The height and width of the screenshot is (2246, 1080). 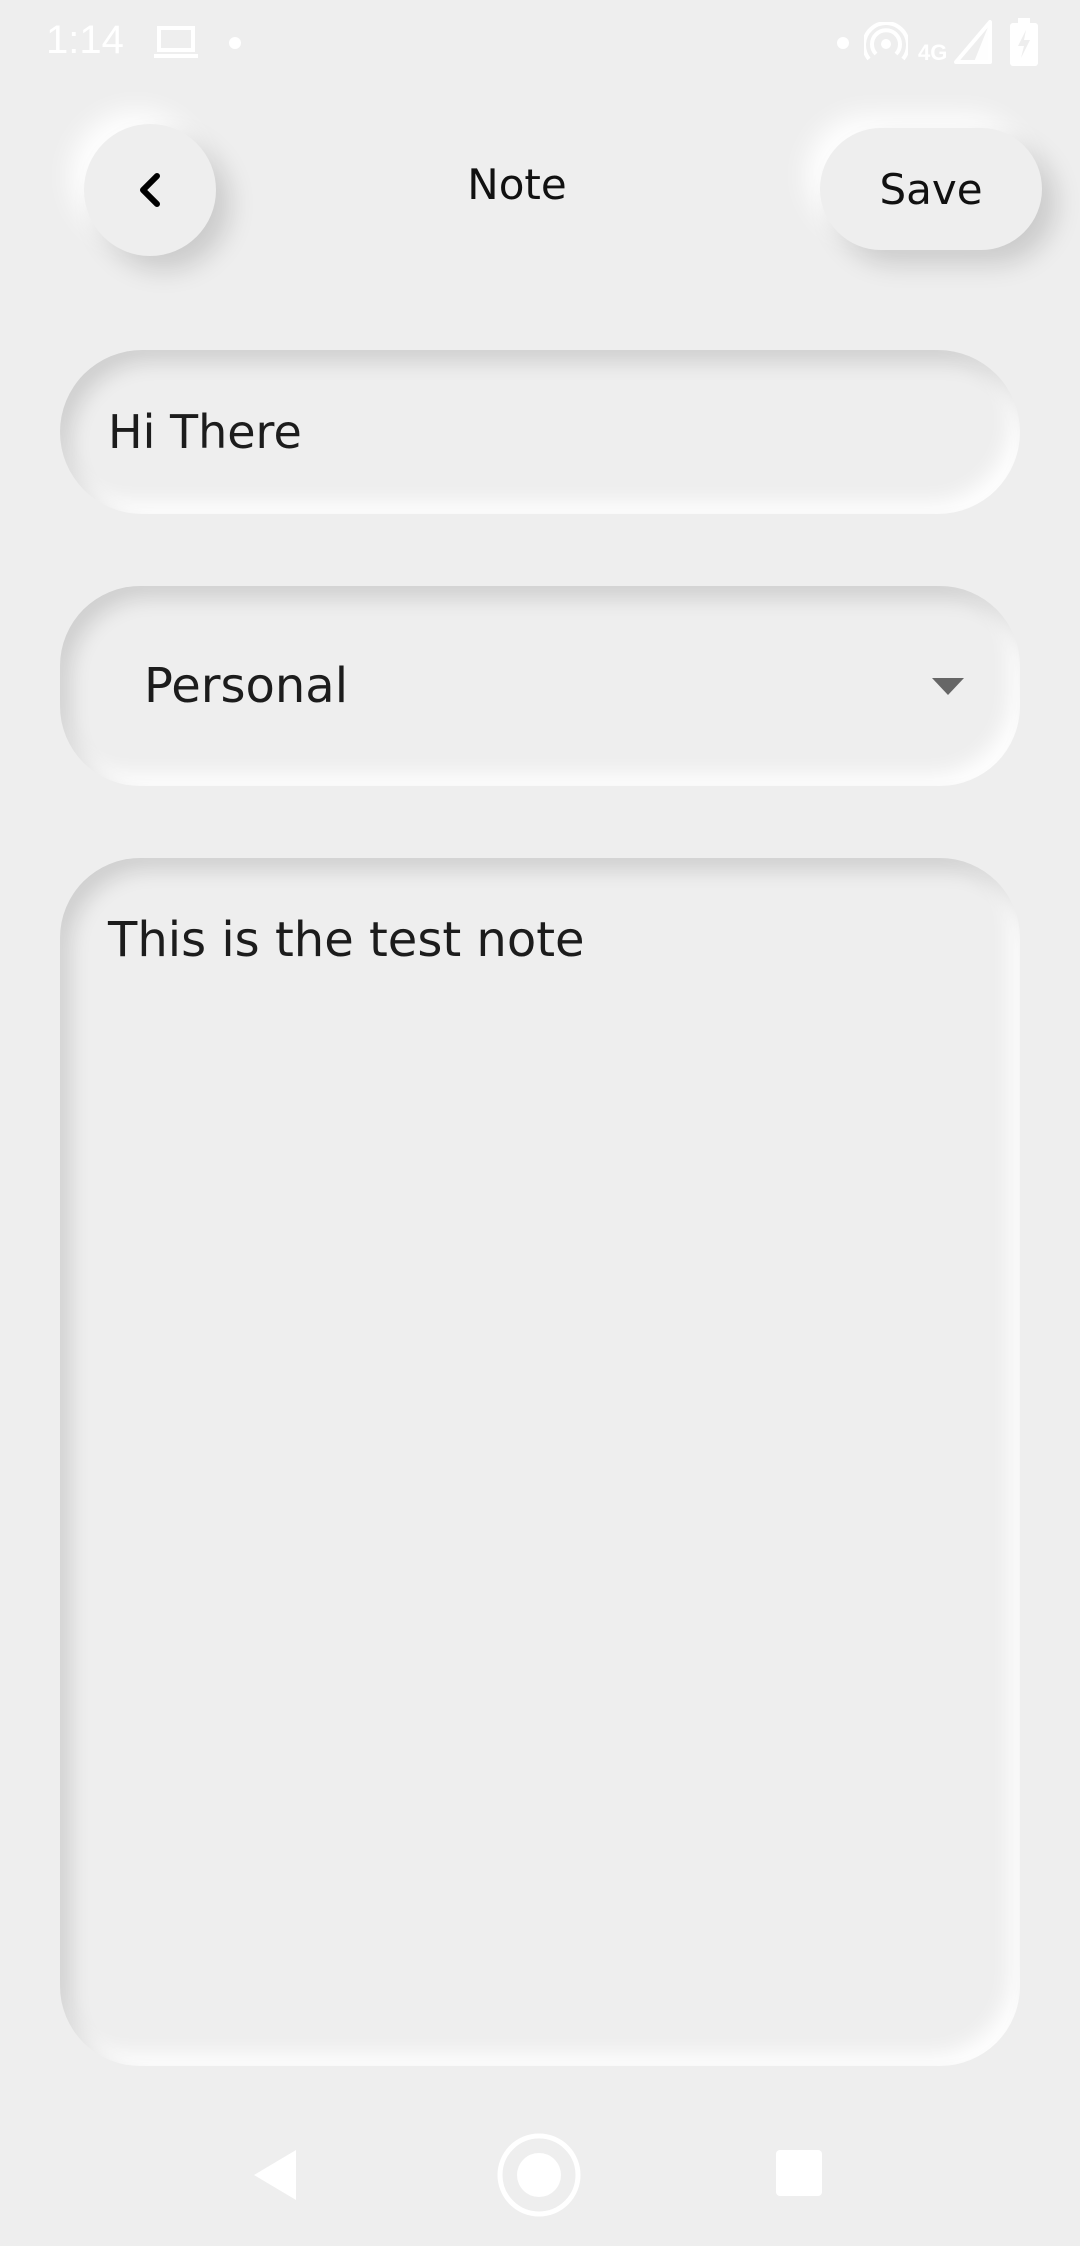 I want to click on title-input: Hi There, so click(x=540, y=432).